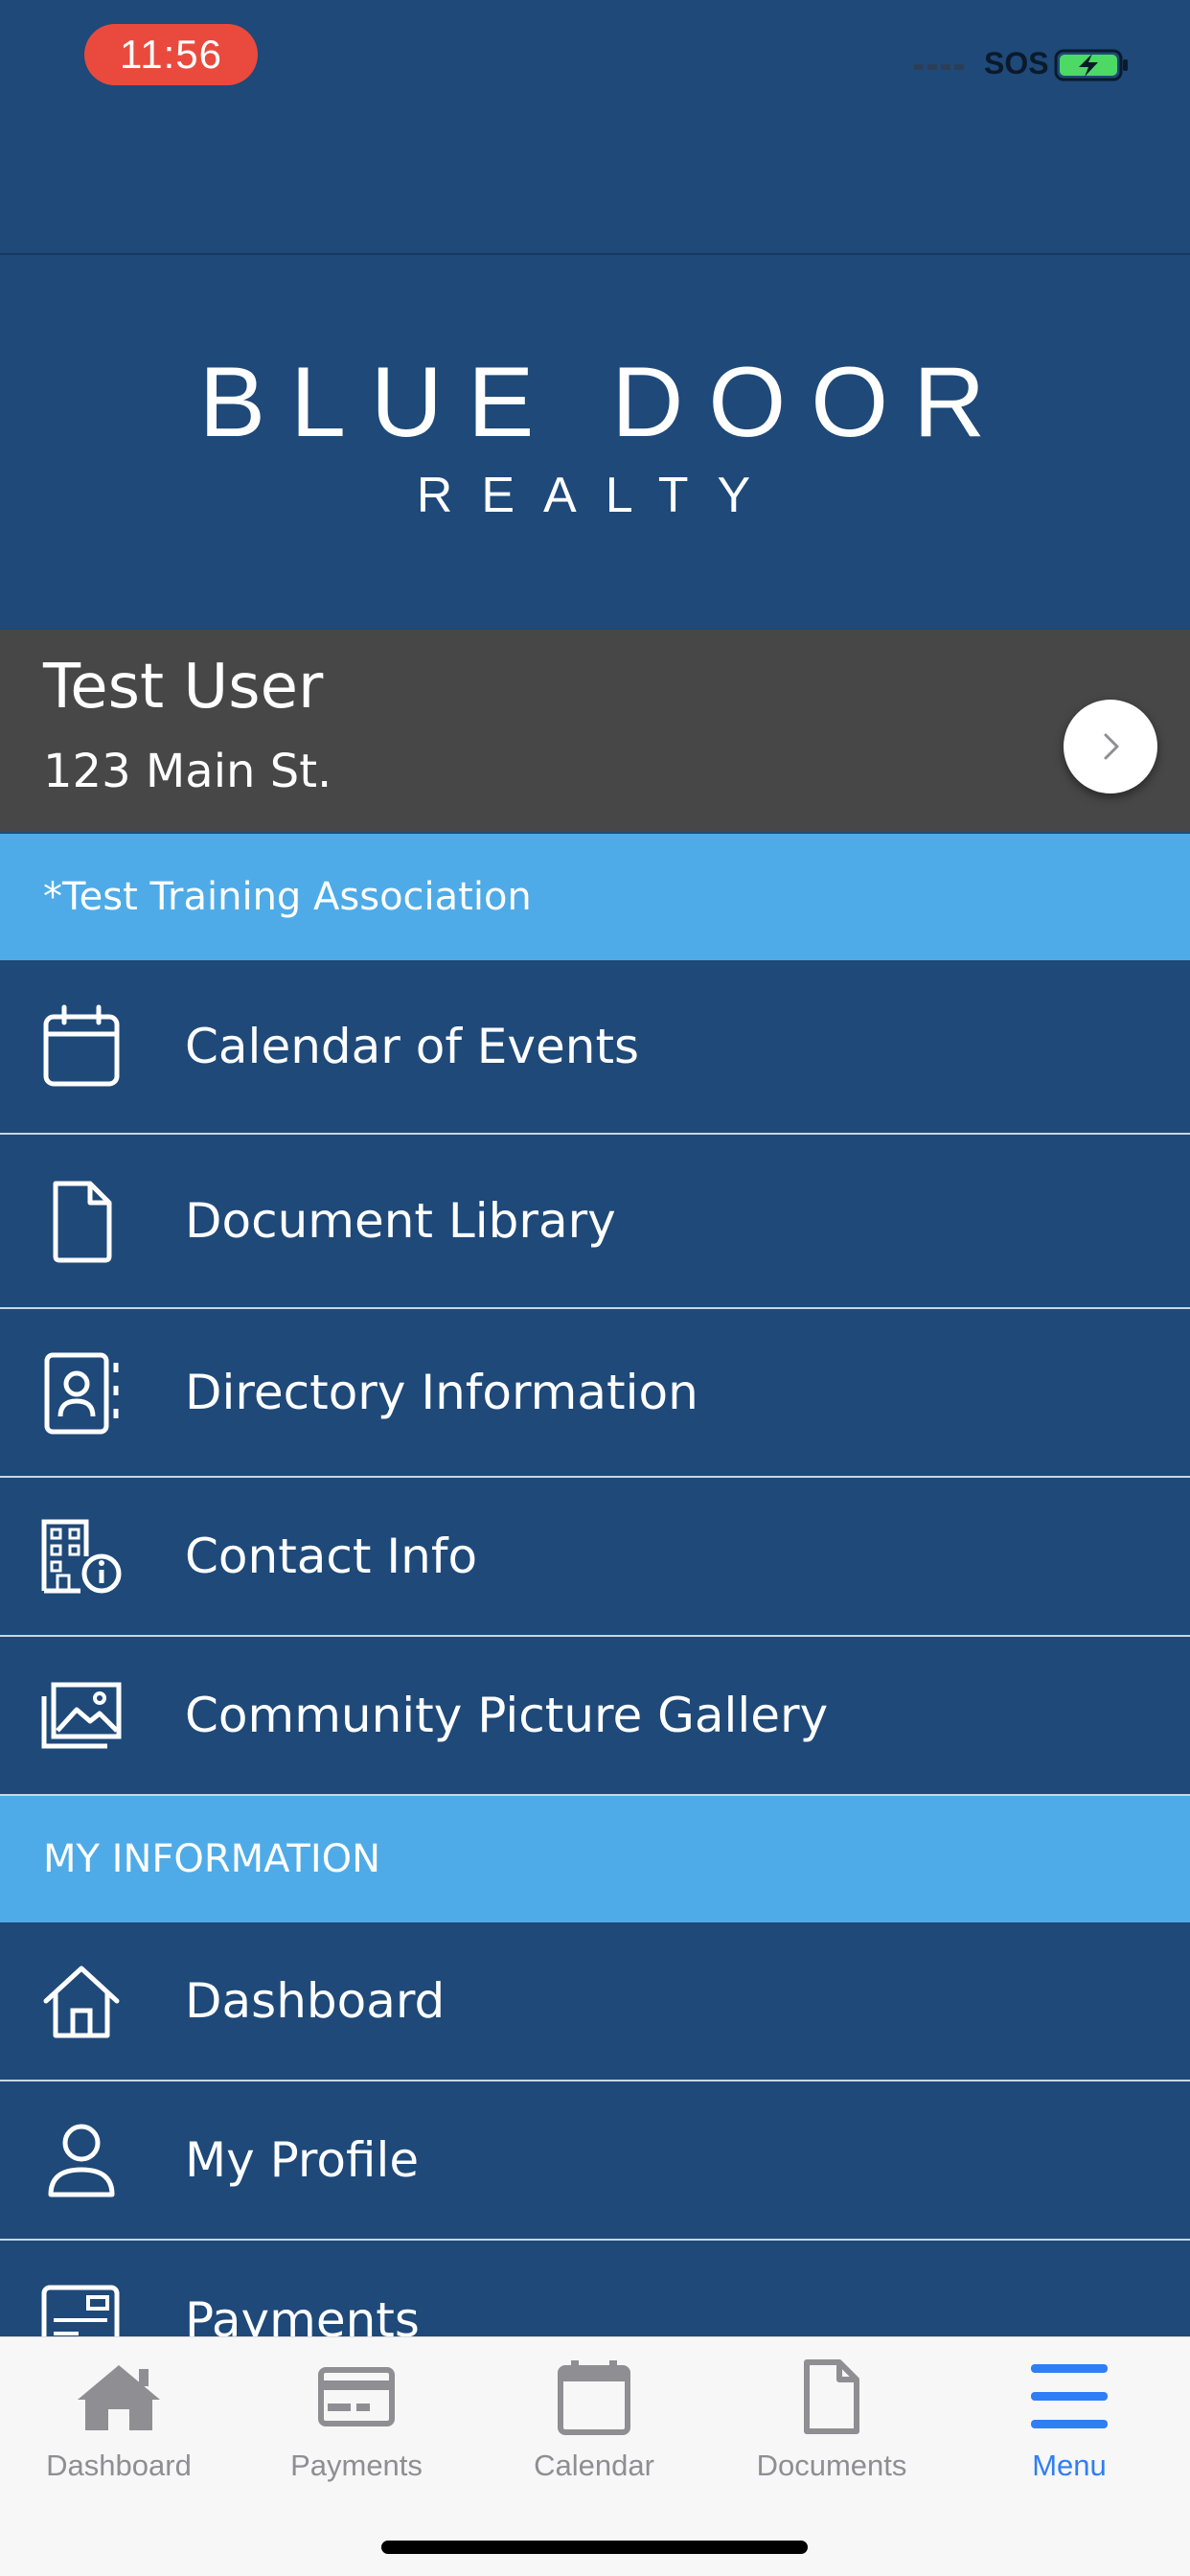 The width and height of the screenshot is (1190, 2576). I want to click on menu-item-label: Document Library, so click(401, 1221).